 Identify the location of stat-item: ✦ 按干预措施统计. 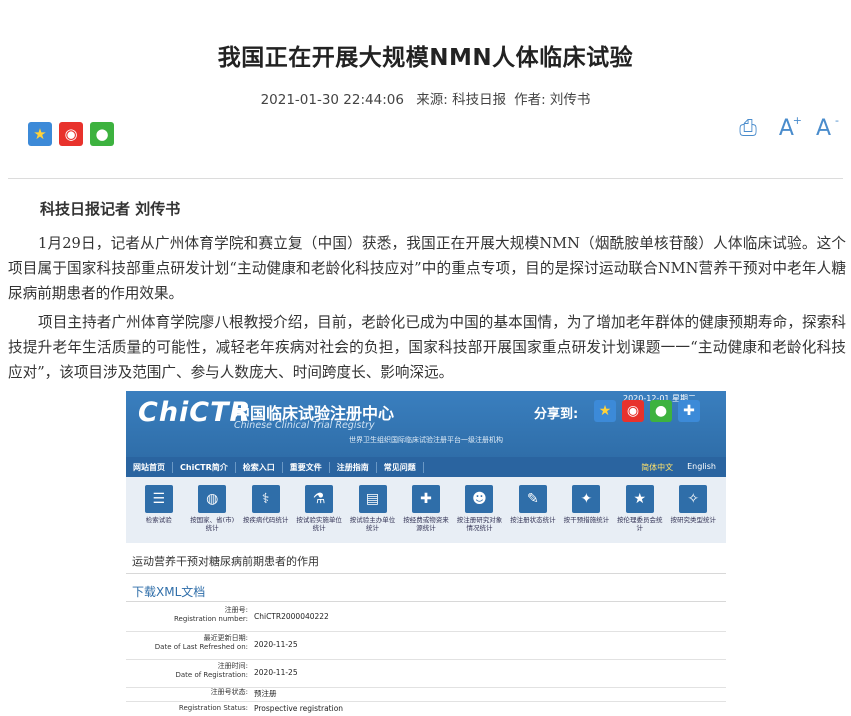
(586, 510).